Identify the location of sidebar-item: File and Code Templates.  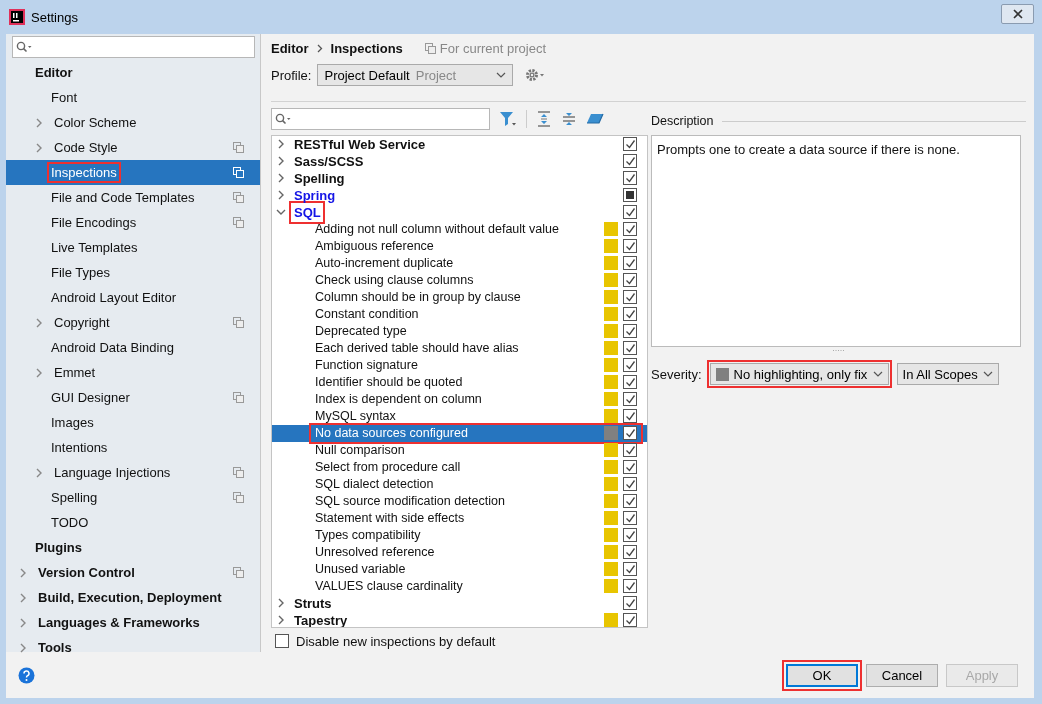
(123, 197).